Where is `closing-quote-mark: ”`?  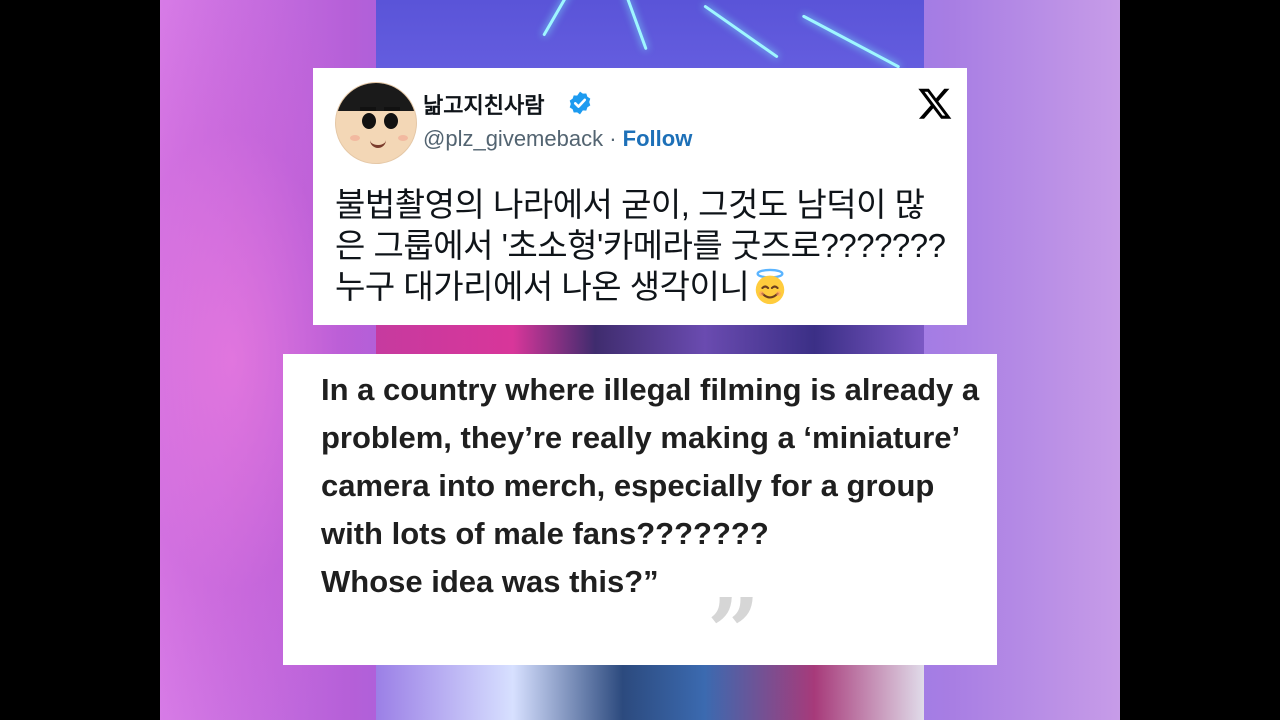 closing-quote-mark: ” is located at coordinates (733, 632).